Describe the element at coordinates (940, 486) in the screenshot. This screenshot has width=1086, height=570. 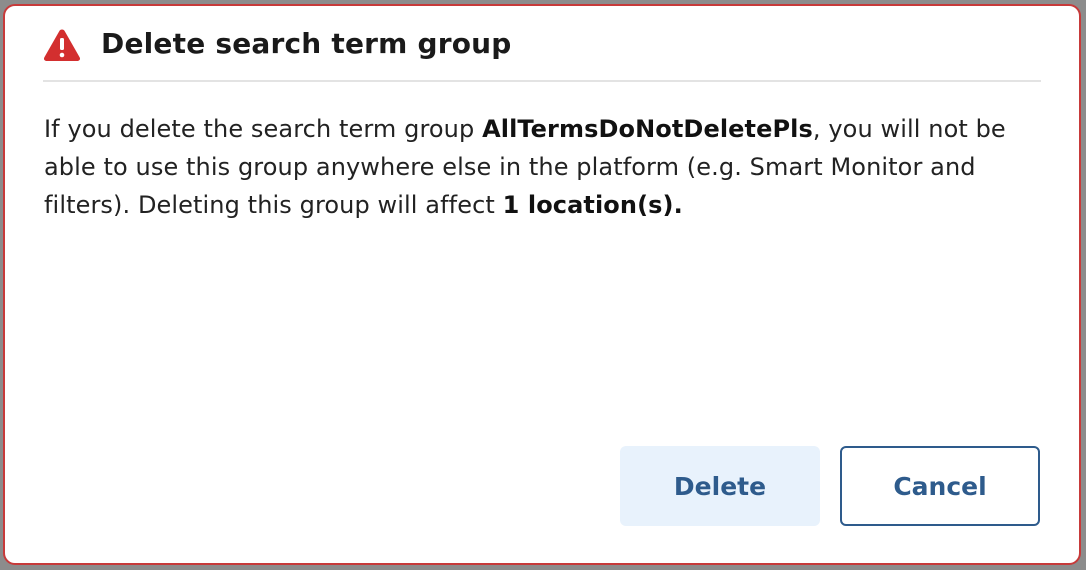
I see `cancel-button: Cancel` at that location.